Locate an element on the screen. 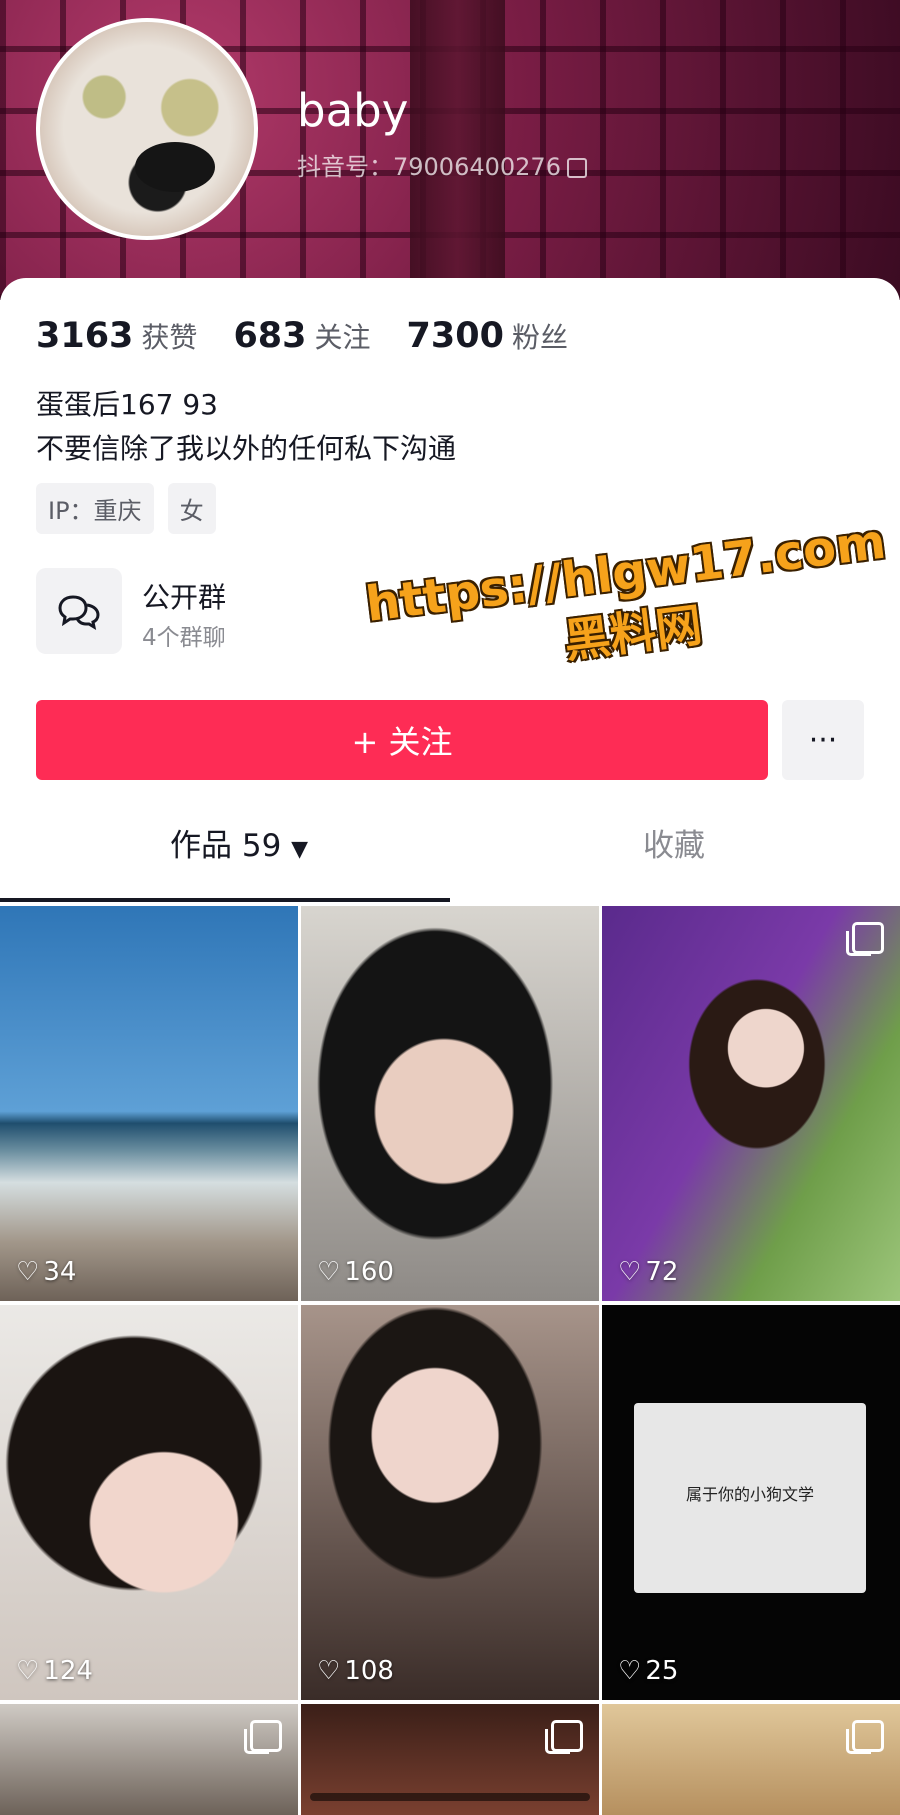 Image resolution: width=900 pixels, height=1815 pixels. bio-line-1: 蛋蛋后167 93 is located at coordinates (127, 404).